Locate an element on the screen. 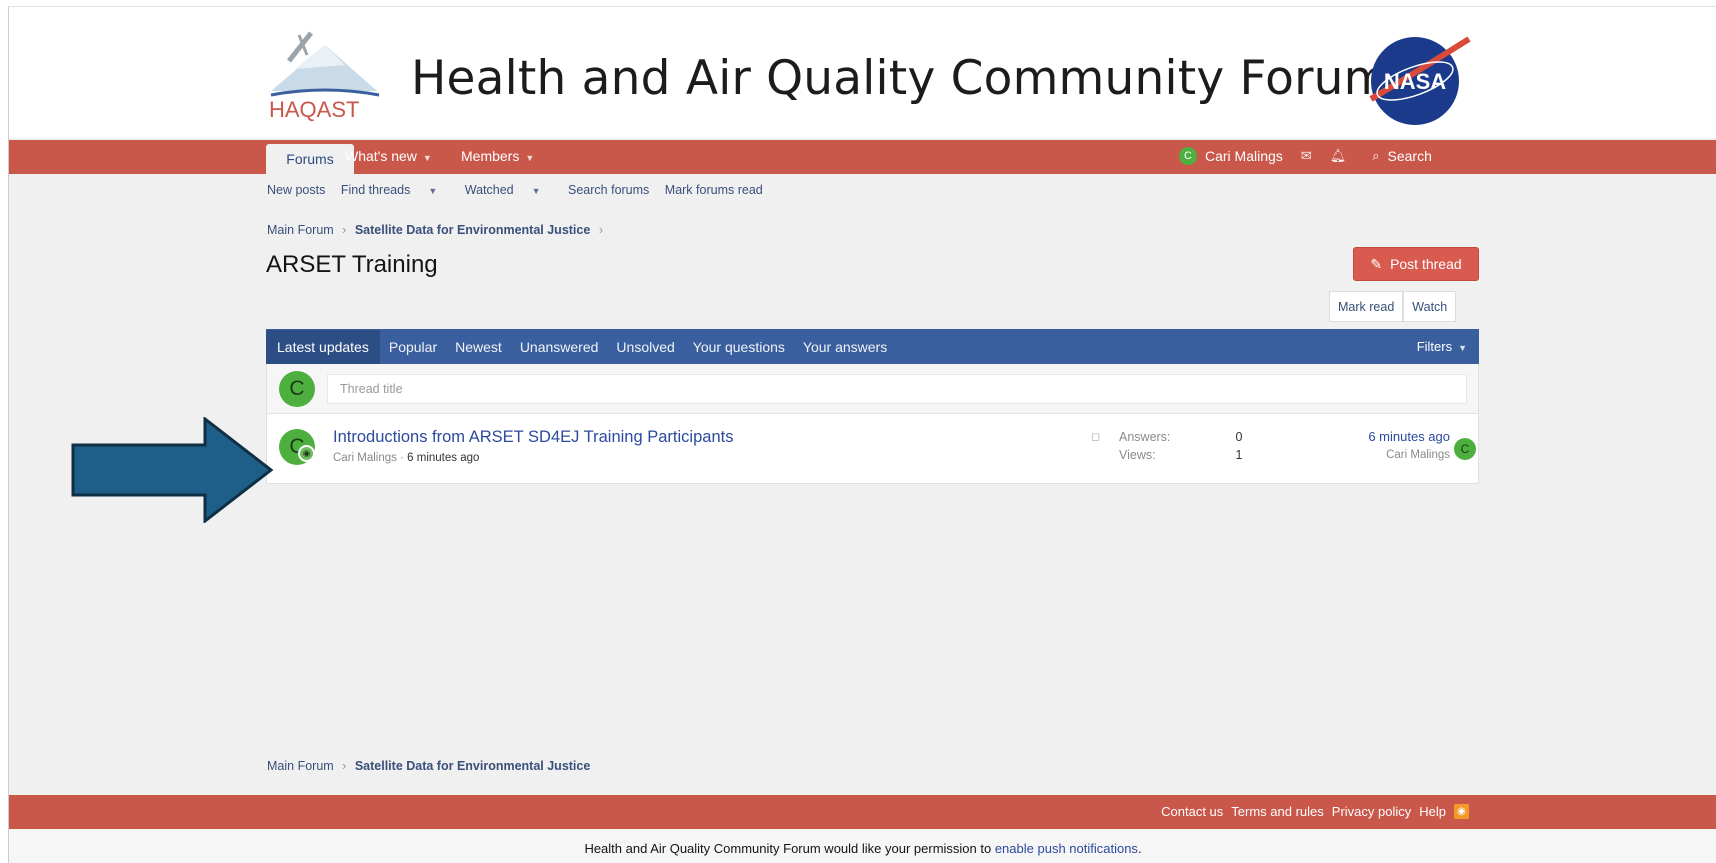  forum-actions: Mark read Watch is located at coordinates (1393, 306).